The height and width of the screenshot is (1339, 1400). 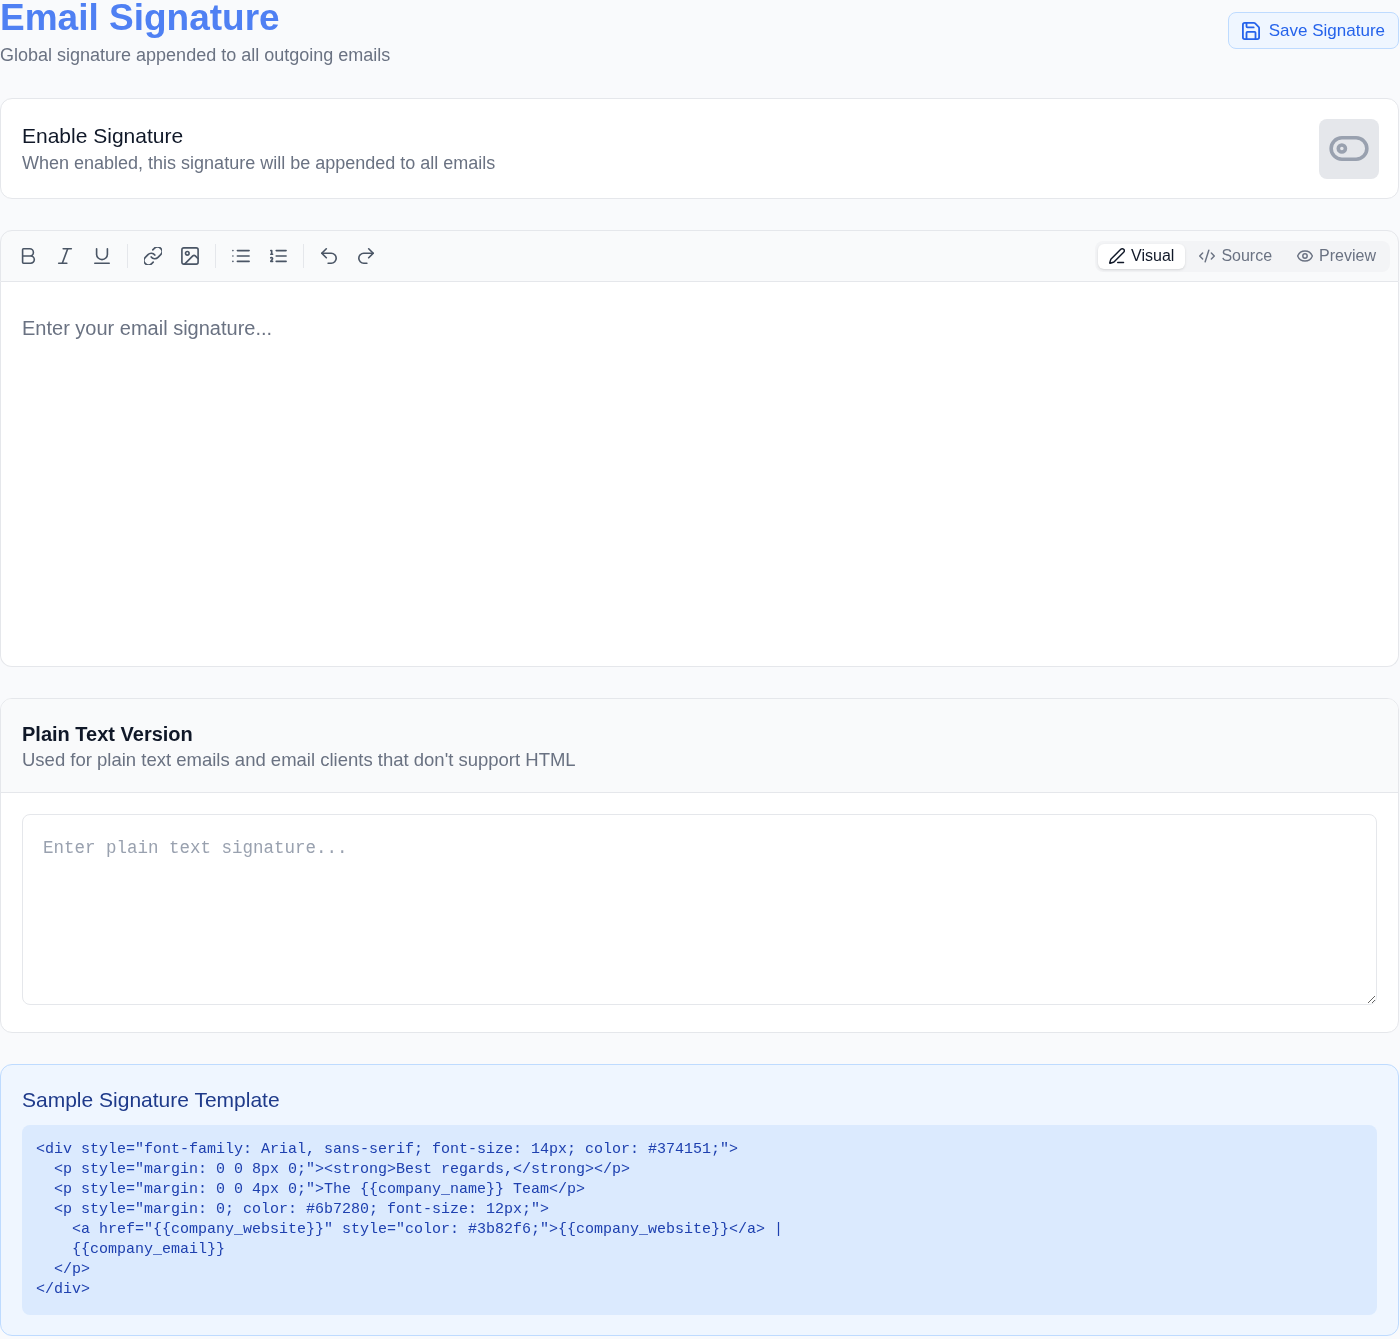 I want to click on image-icon, so click(x=190, y=256).